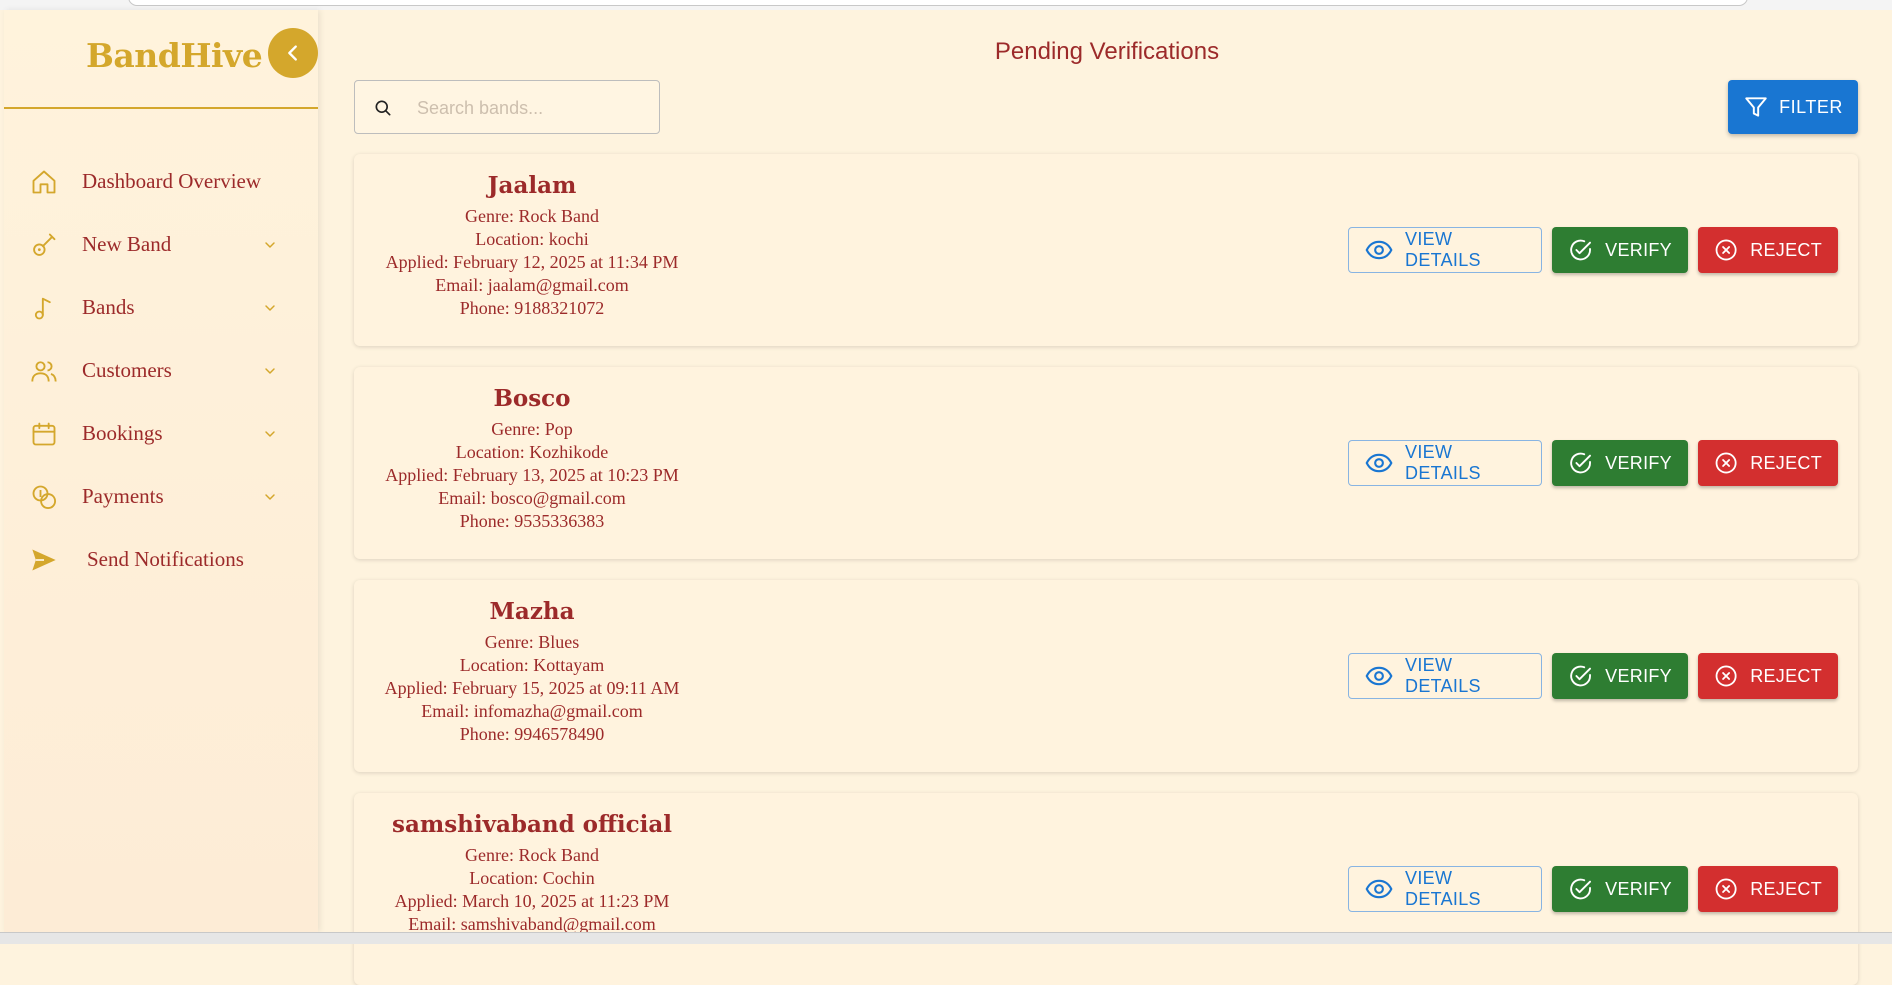 The width and height of the screenshot is (1892, 985). I want to click on band-genre: Genre: Pop, so click(532, 429).